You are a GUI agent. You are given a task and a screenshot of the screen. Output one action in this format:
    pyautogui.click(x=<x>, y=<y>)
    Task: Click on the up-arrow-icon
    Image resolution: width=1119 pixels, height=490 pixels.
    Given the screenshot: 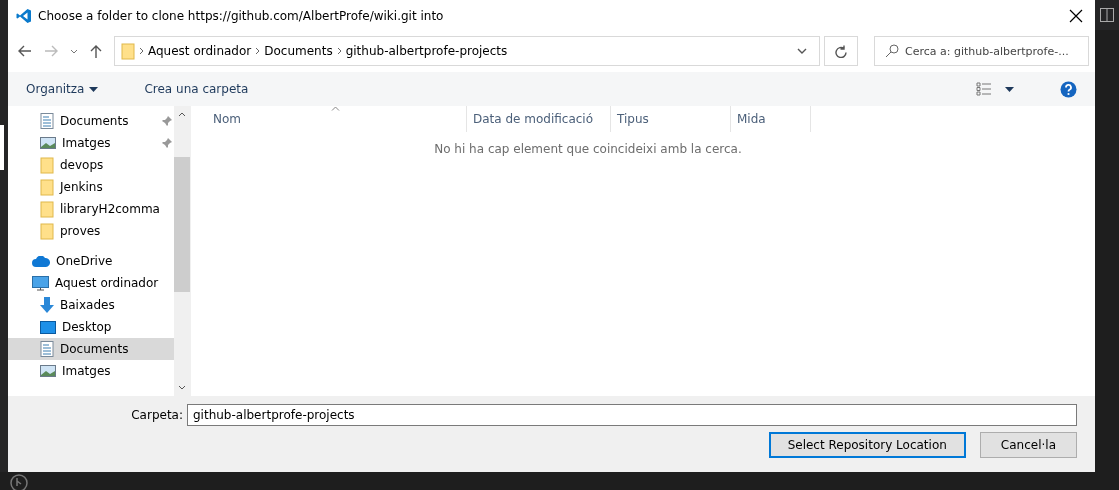 What is the action you would take?
    pyautogui.click(x=96, y=51)
    